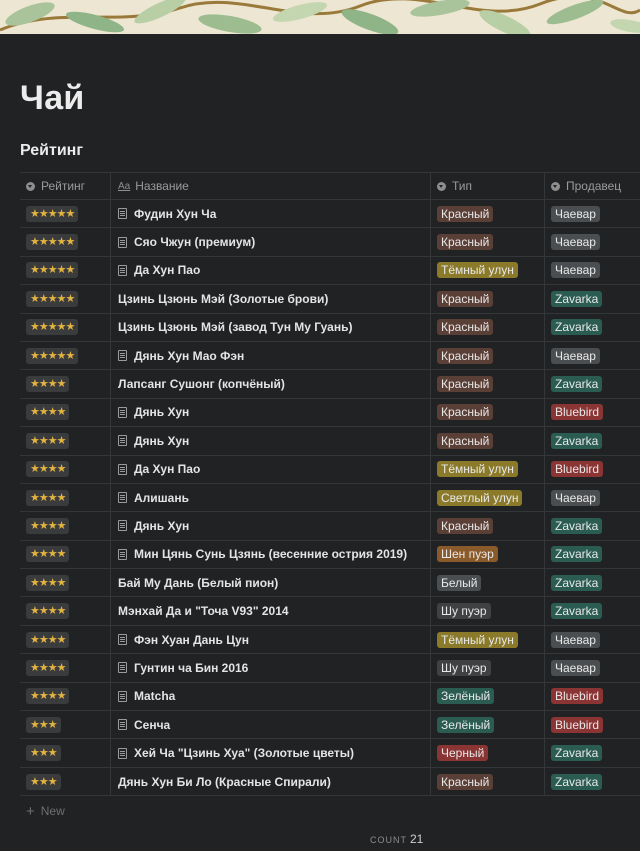 The image size is (640, 851). What do you see at coordinates (271, 214) in the screenshot?
I see `name-cell: Фудин Хун Ча` at bounding box center [271, 214].